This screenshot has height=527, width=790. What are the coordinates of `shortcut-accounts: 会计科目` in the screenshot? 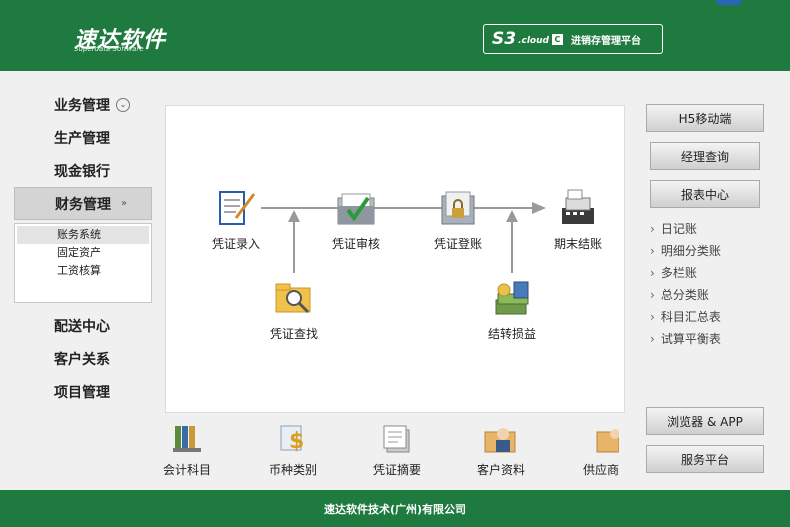 It's located at (187, 450).